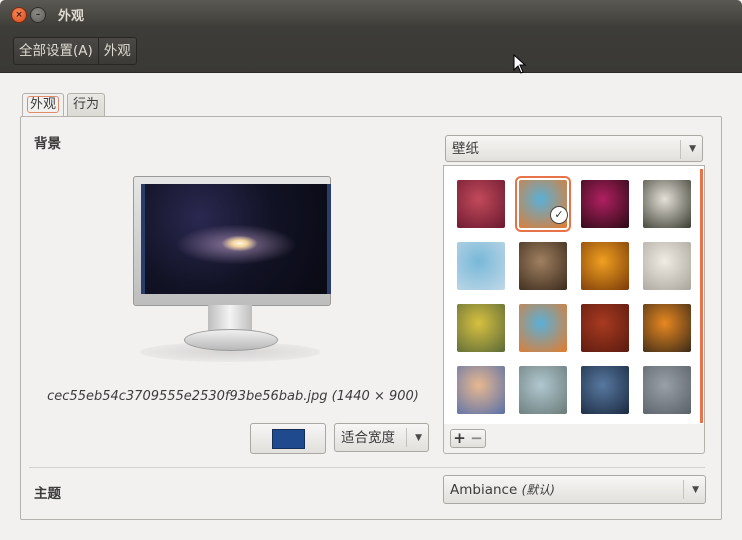 The image size is (742, 540). I want to click on preview-screen, so click(236, 239).